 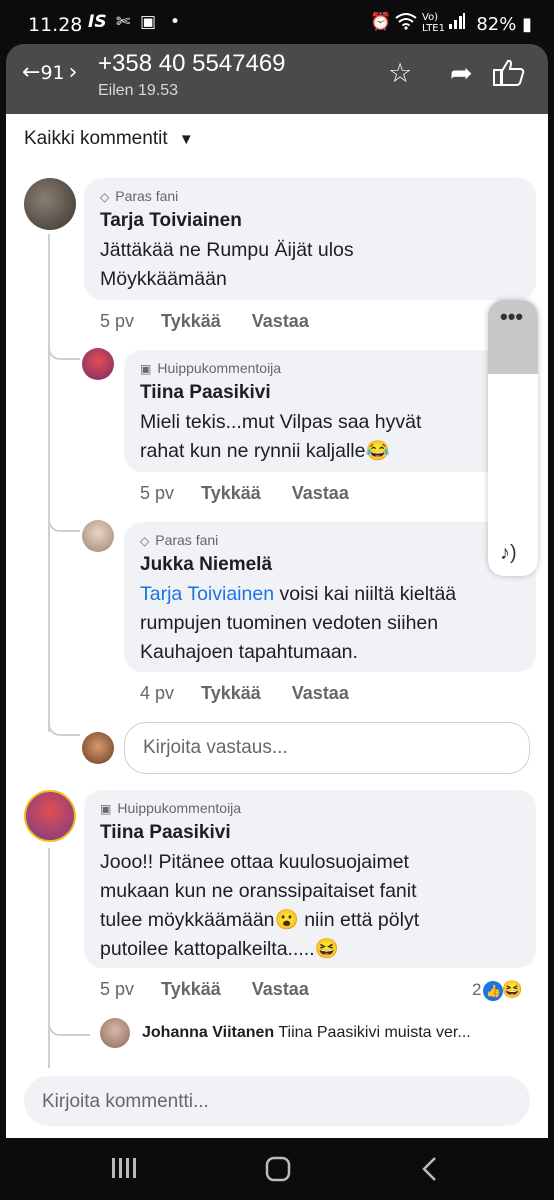 What do you see at coordinates (508, 553) in the screenshot?
I see `read-aloud-icon: ♪)` at bounding box center [508, 553].